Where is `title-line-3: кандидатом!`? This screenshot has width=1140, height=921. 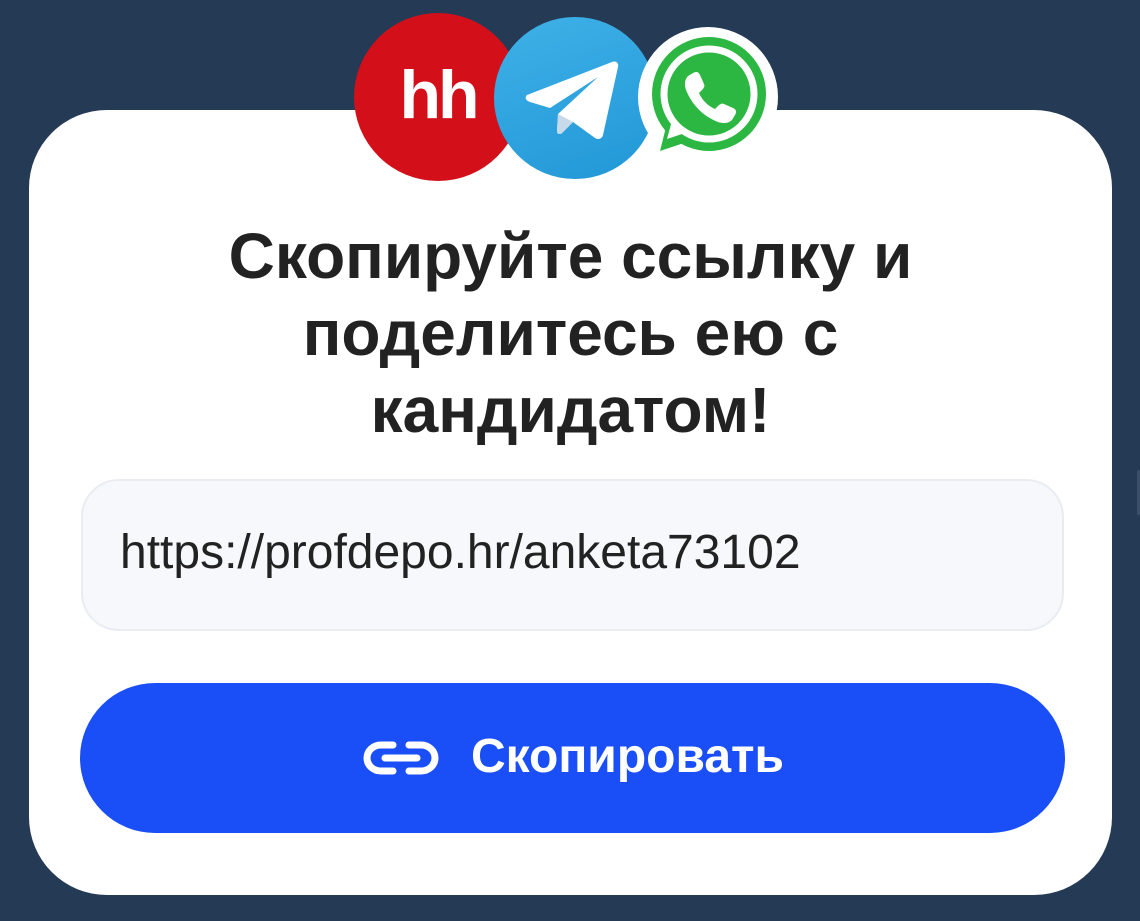
title-line-3: кандидатом! is located at coordinates (570, 410).